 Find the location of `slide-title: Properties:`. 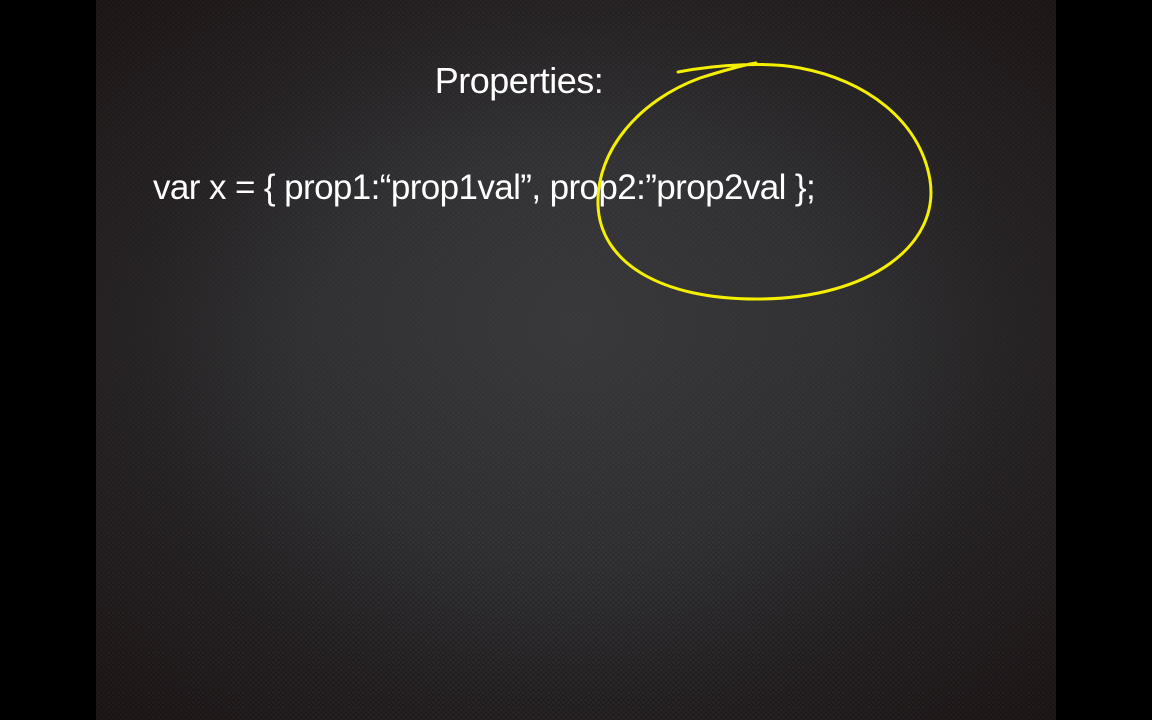

slide-title: Properties: is located at coordinates (519, 80).